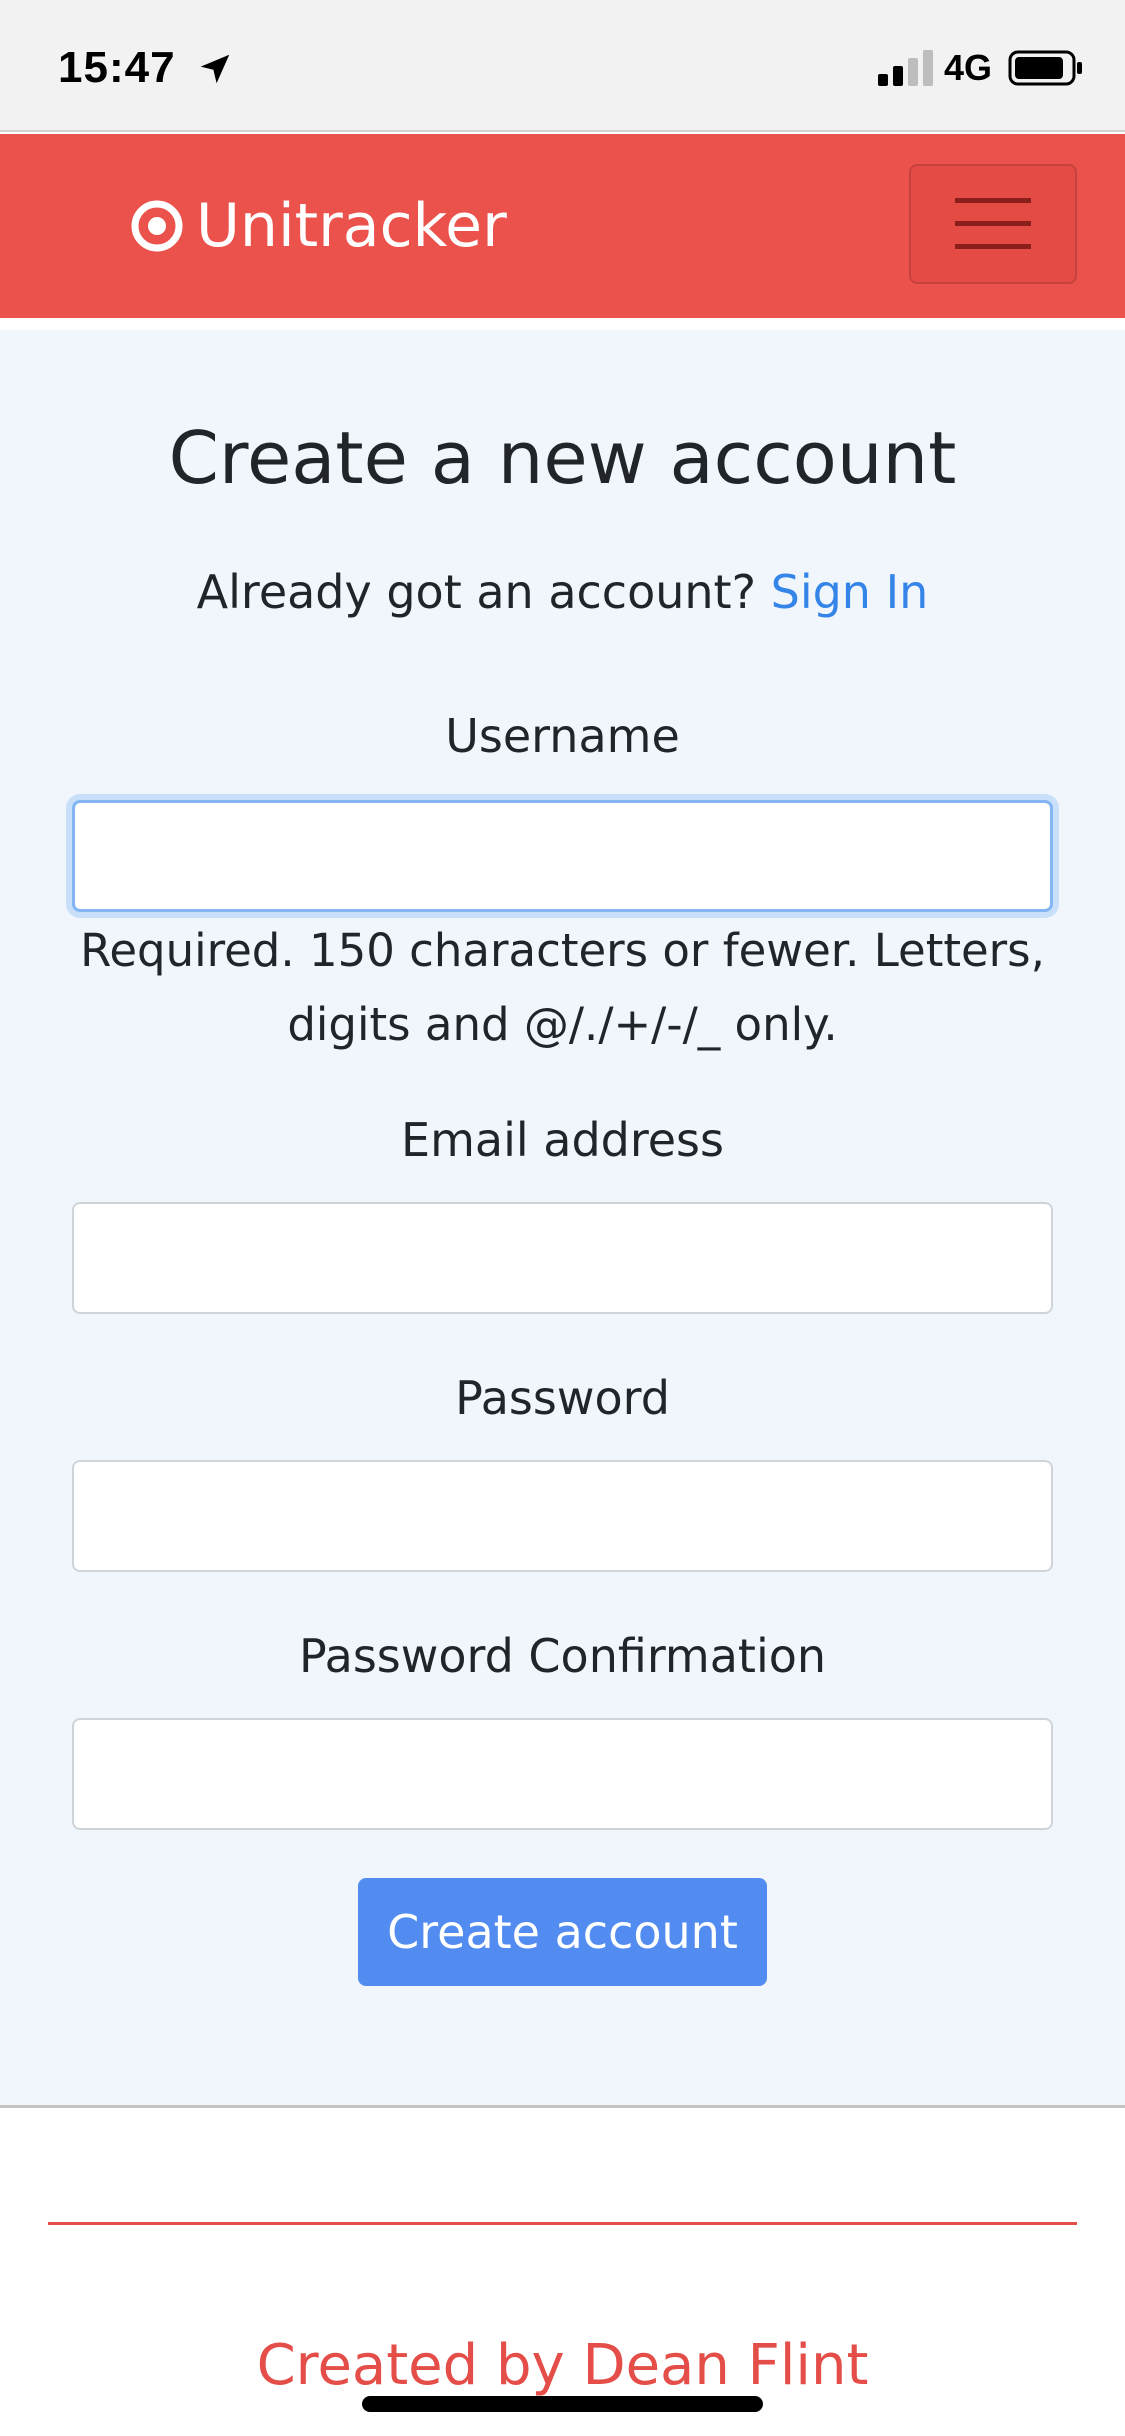 The width and height of the screenshot is (1125, 2436). I want to click on menu-toggle-button, so click(993, 224).